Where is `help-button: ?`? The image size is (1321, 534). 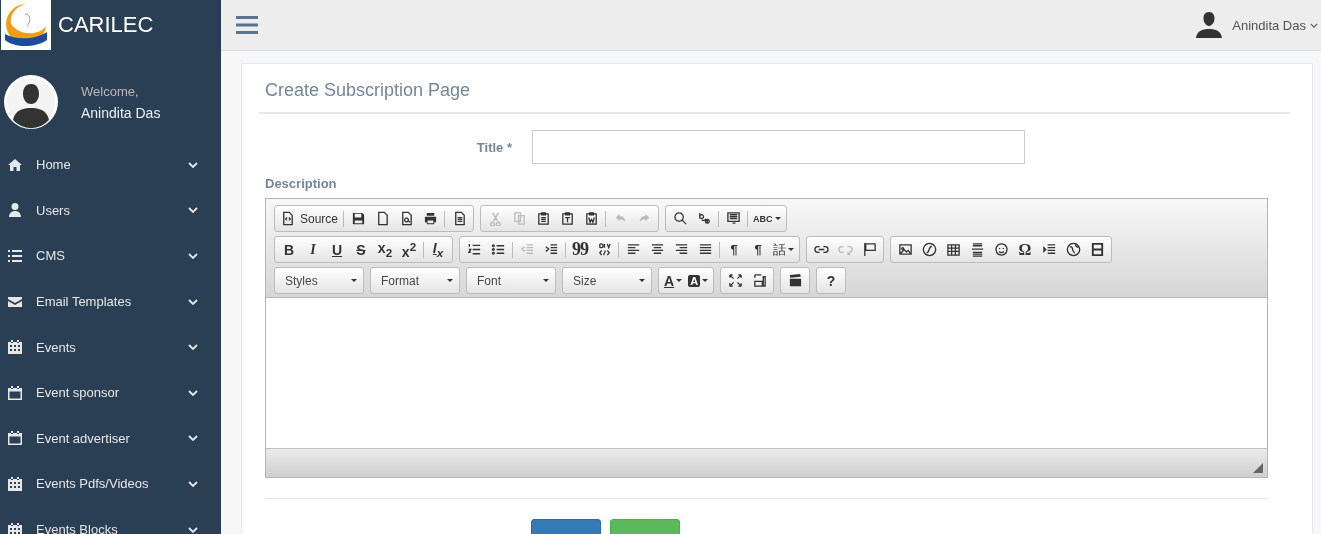 help-button: ? is located at coordinates (831, 280).